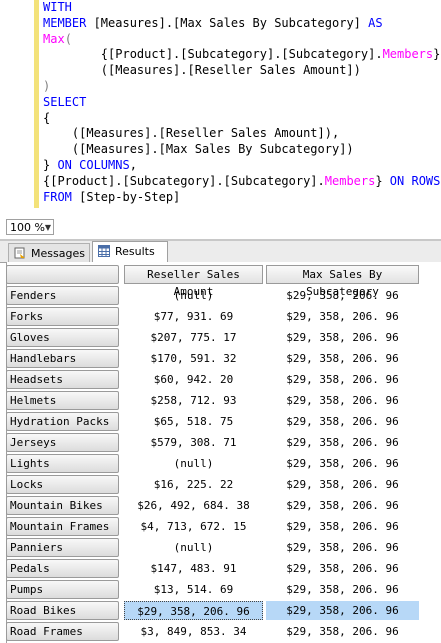 The width and height of the screenshot is (441, 643). I want to click on row-header: Gloves, so click(62, 337).